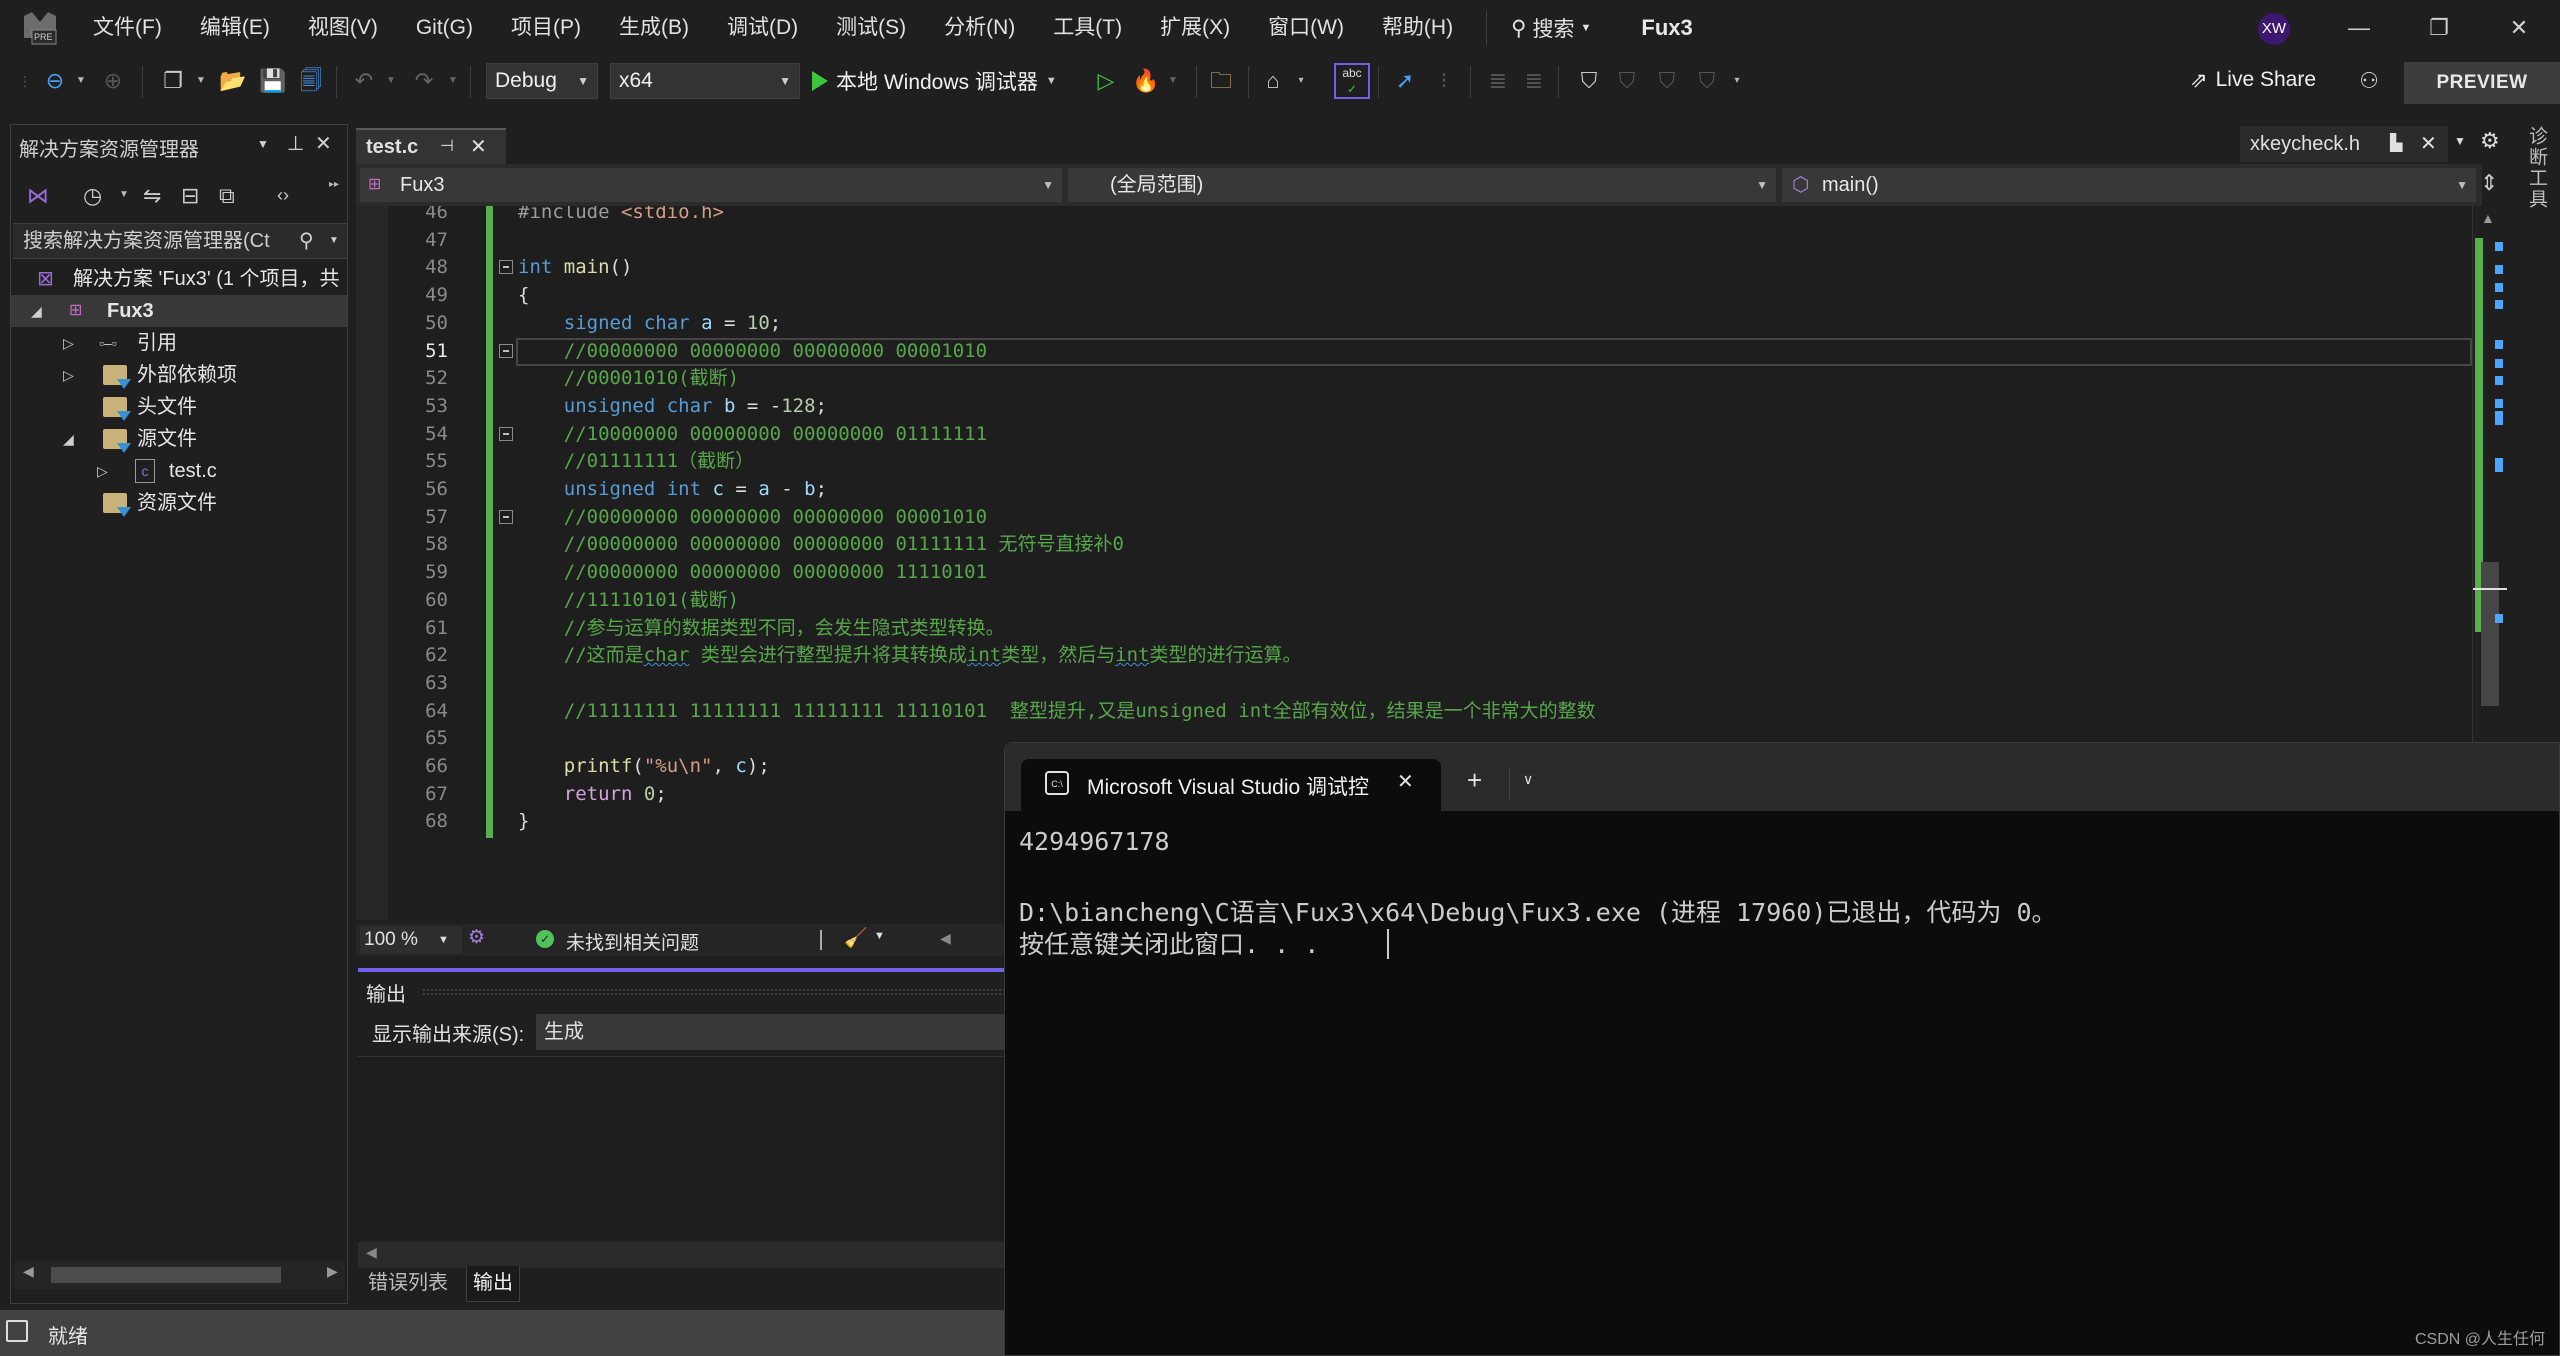 Image resolution: width=2560 pixels, height=1356 pixels. Describe the element at coordinates (1352, 81) in the screenshot. I see `spell-check-icon: abc ✓` at that location.